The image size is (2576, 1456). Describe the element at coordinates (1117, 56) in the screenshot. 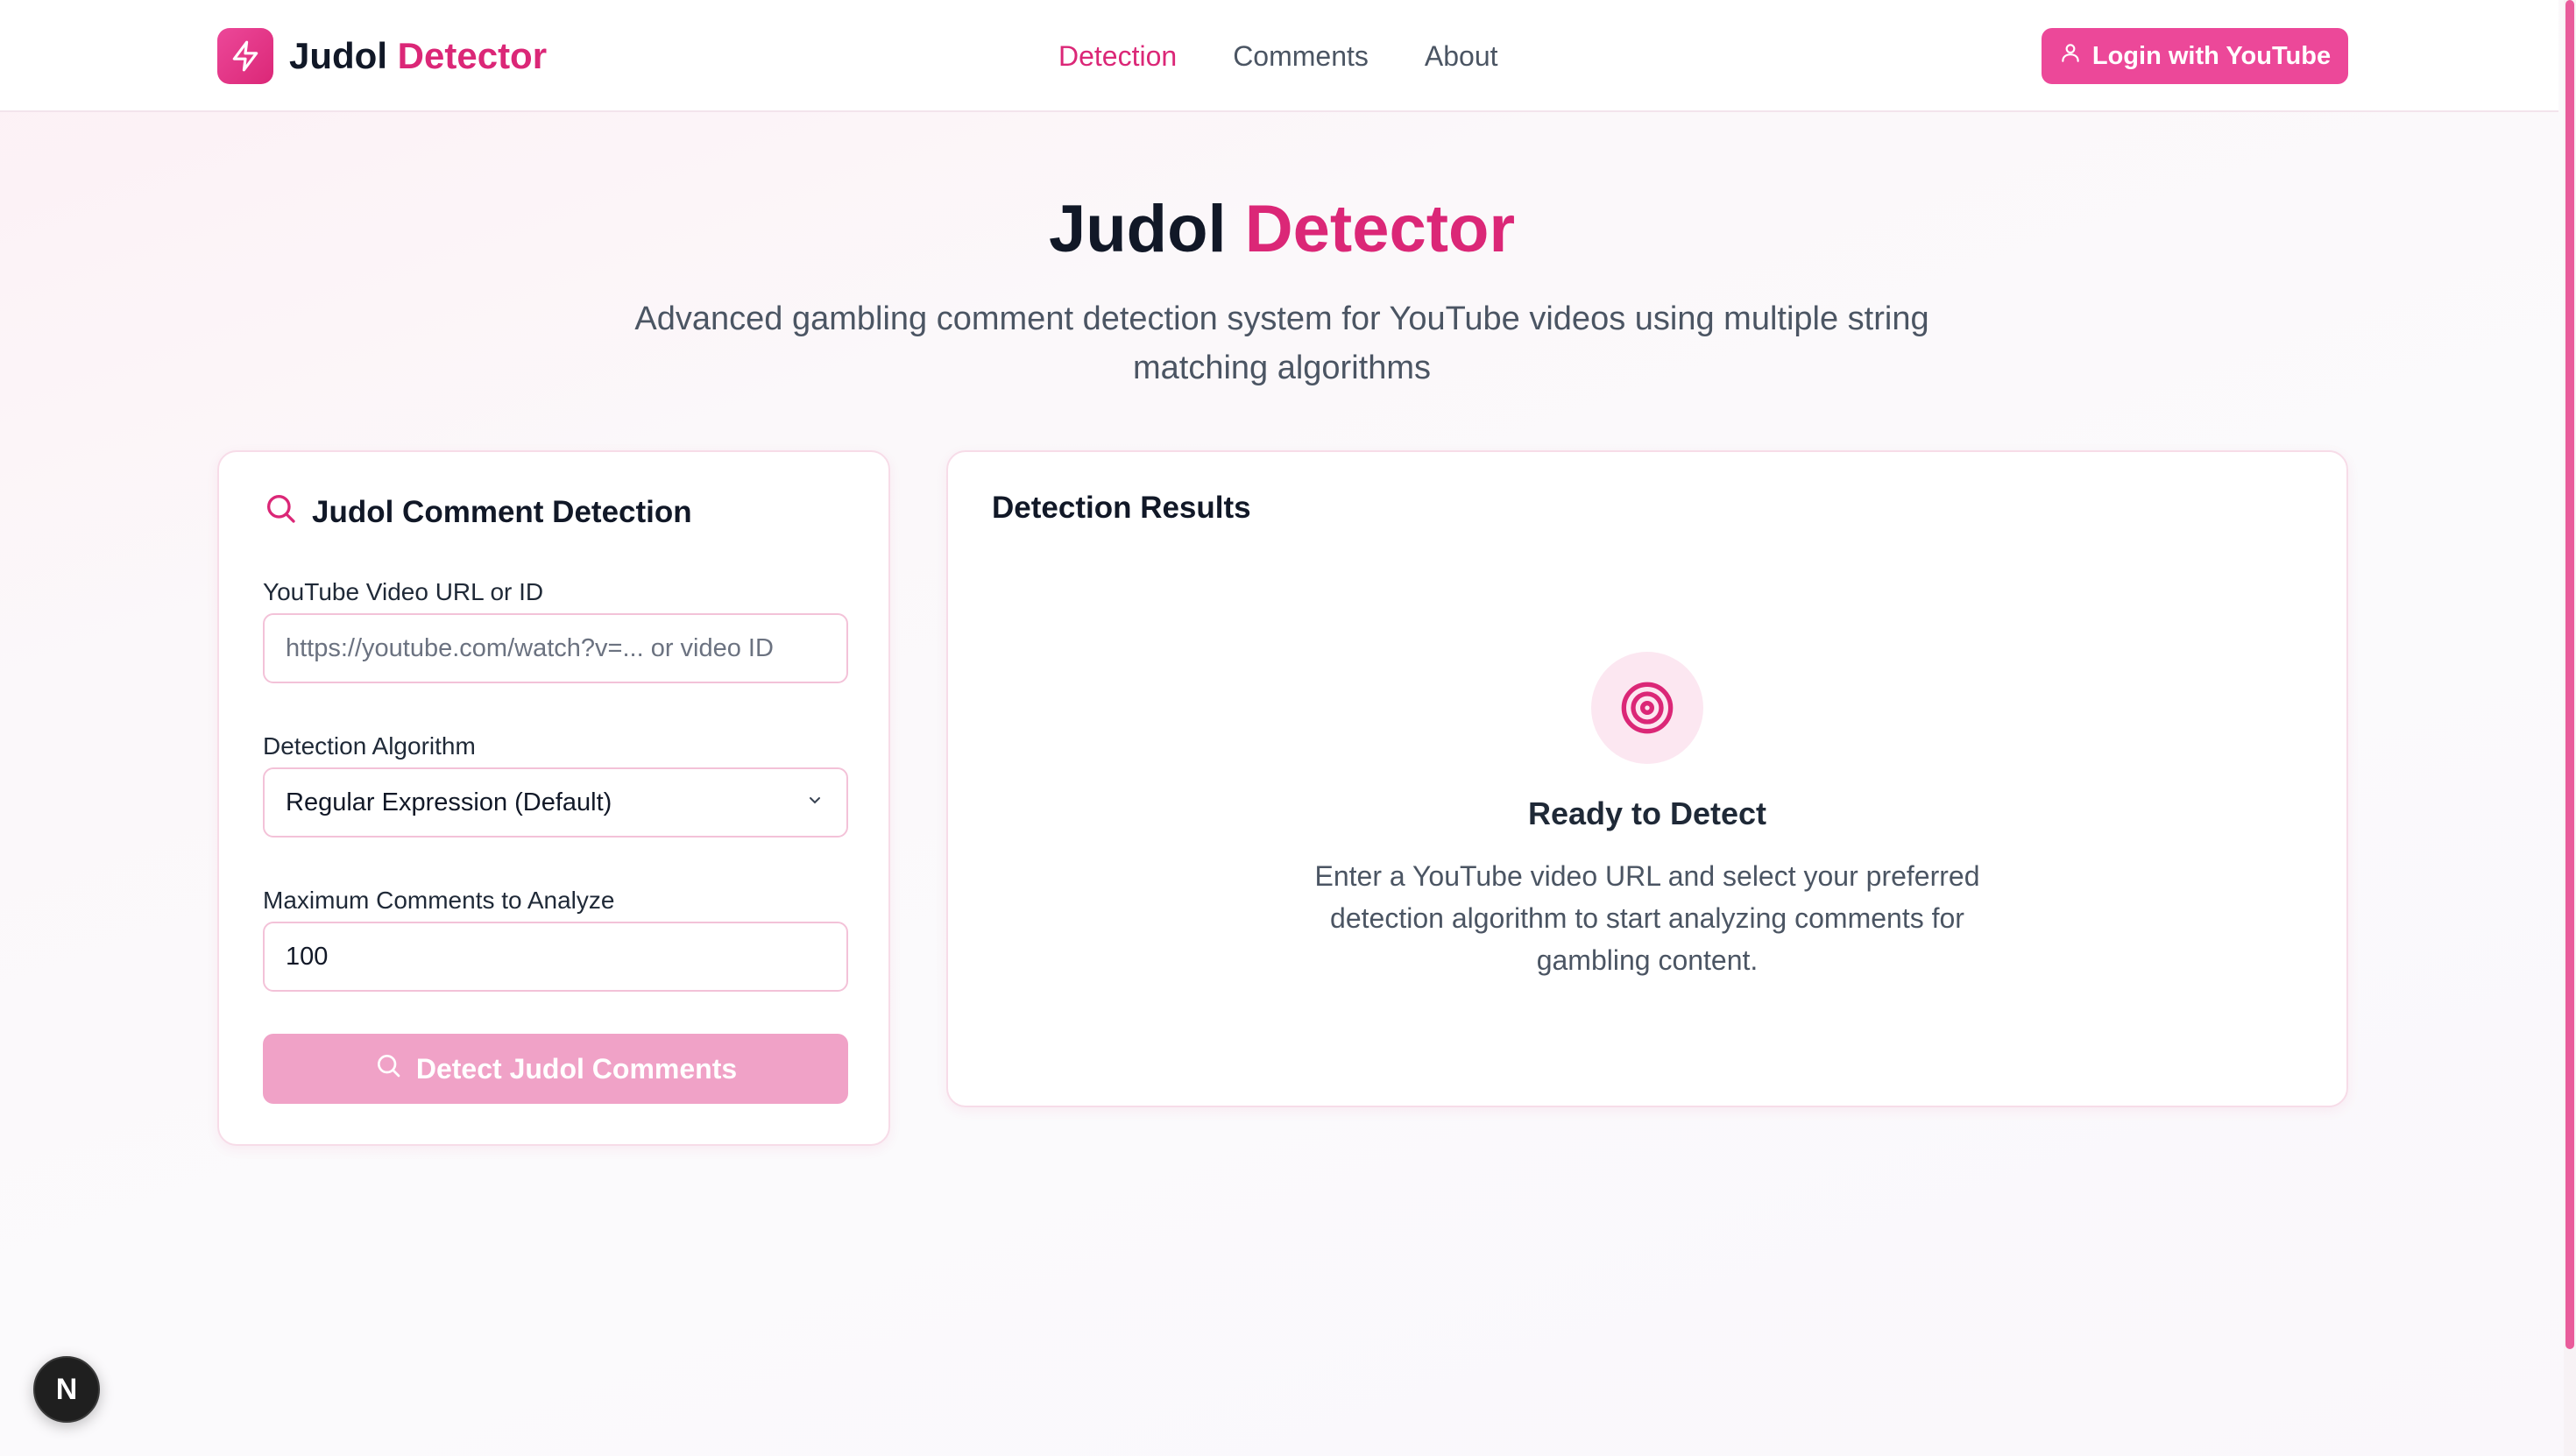

I see `nav-detection: Detection` at that location.